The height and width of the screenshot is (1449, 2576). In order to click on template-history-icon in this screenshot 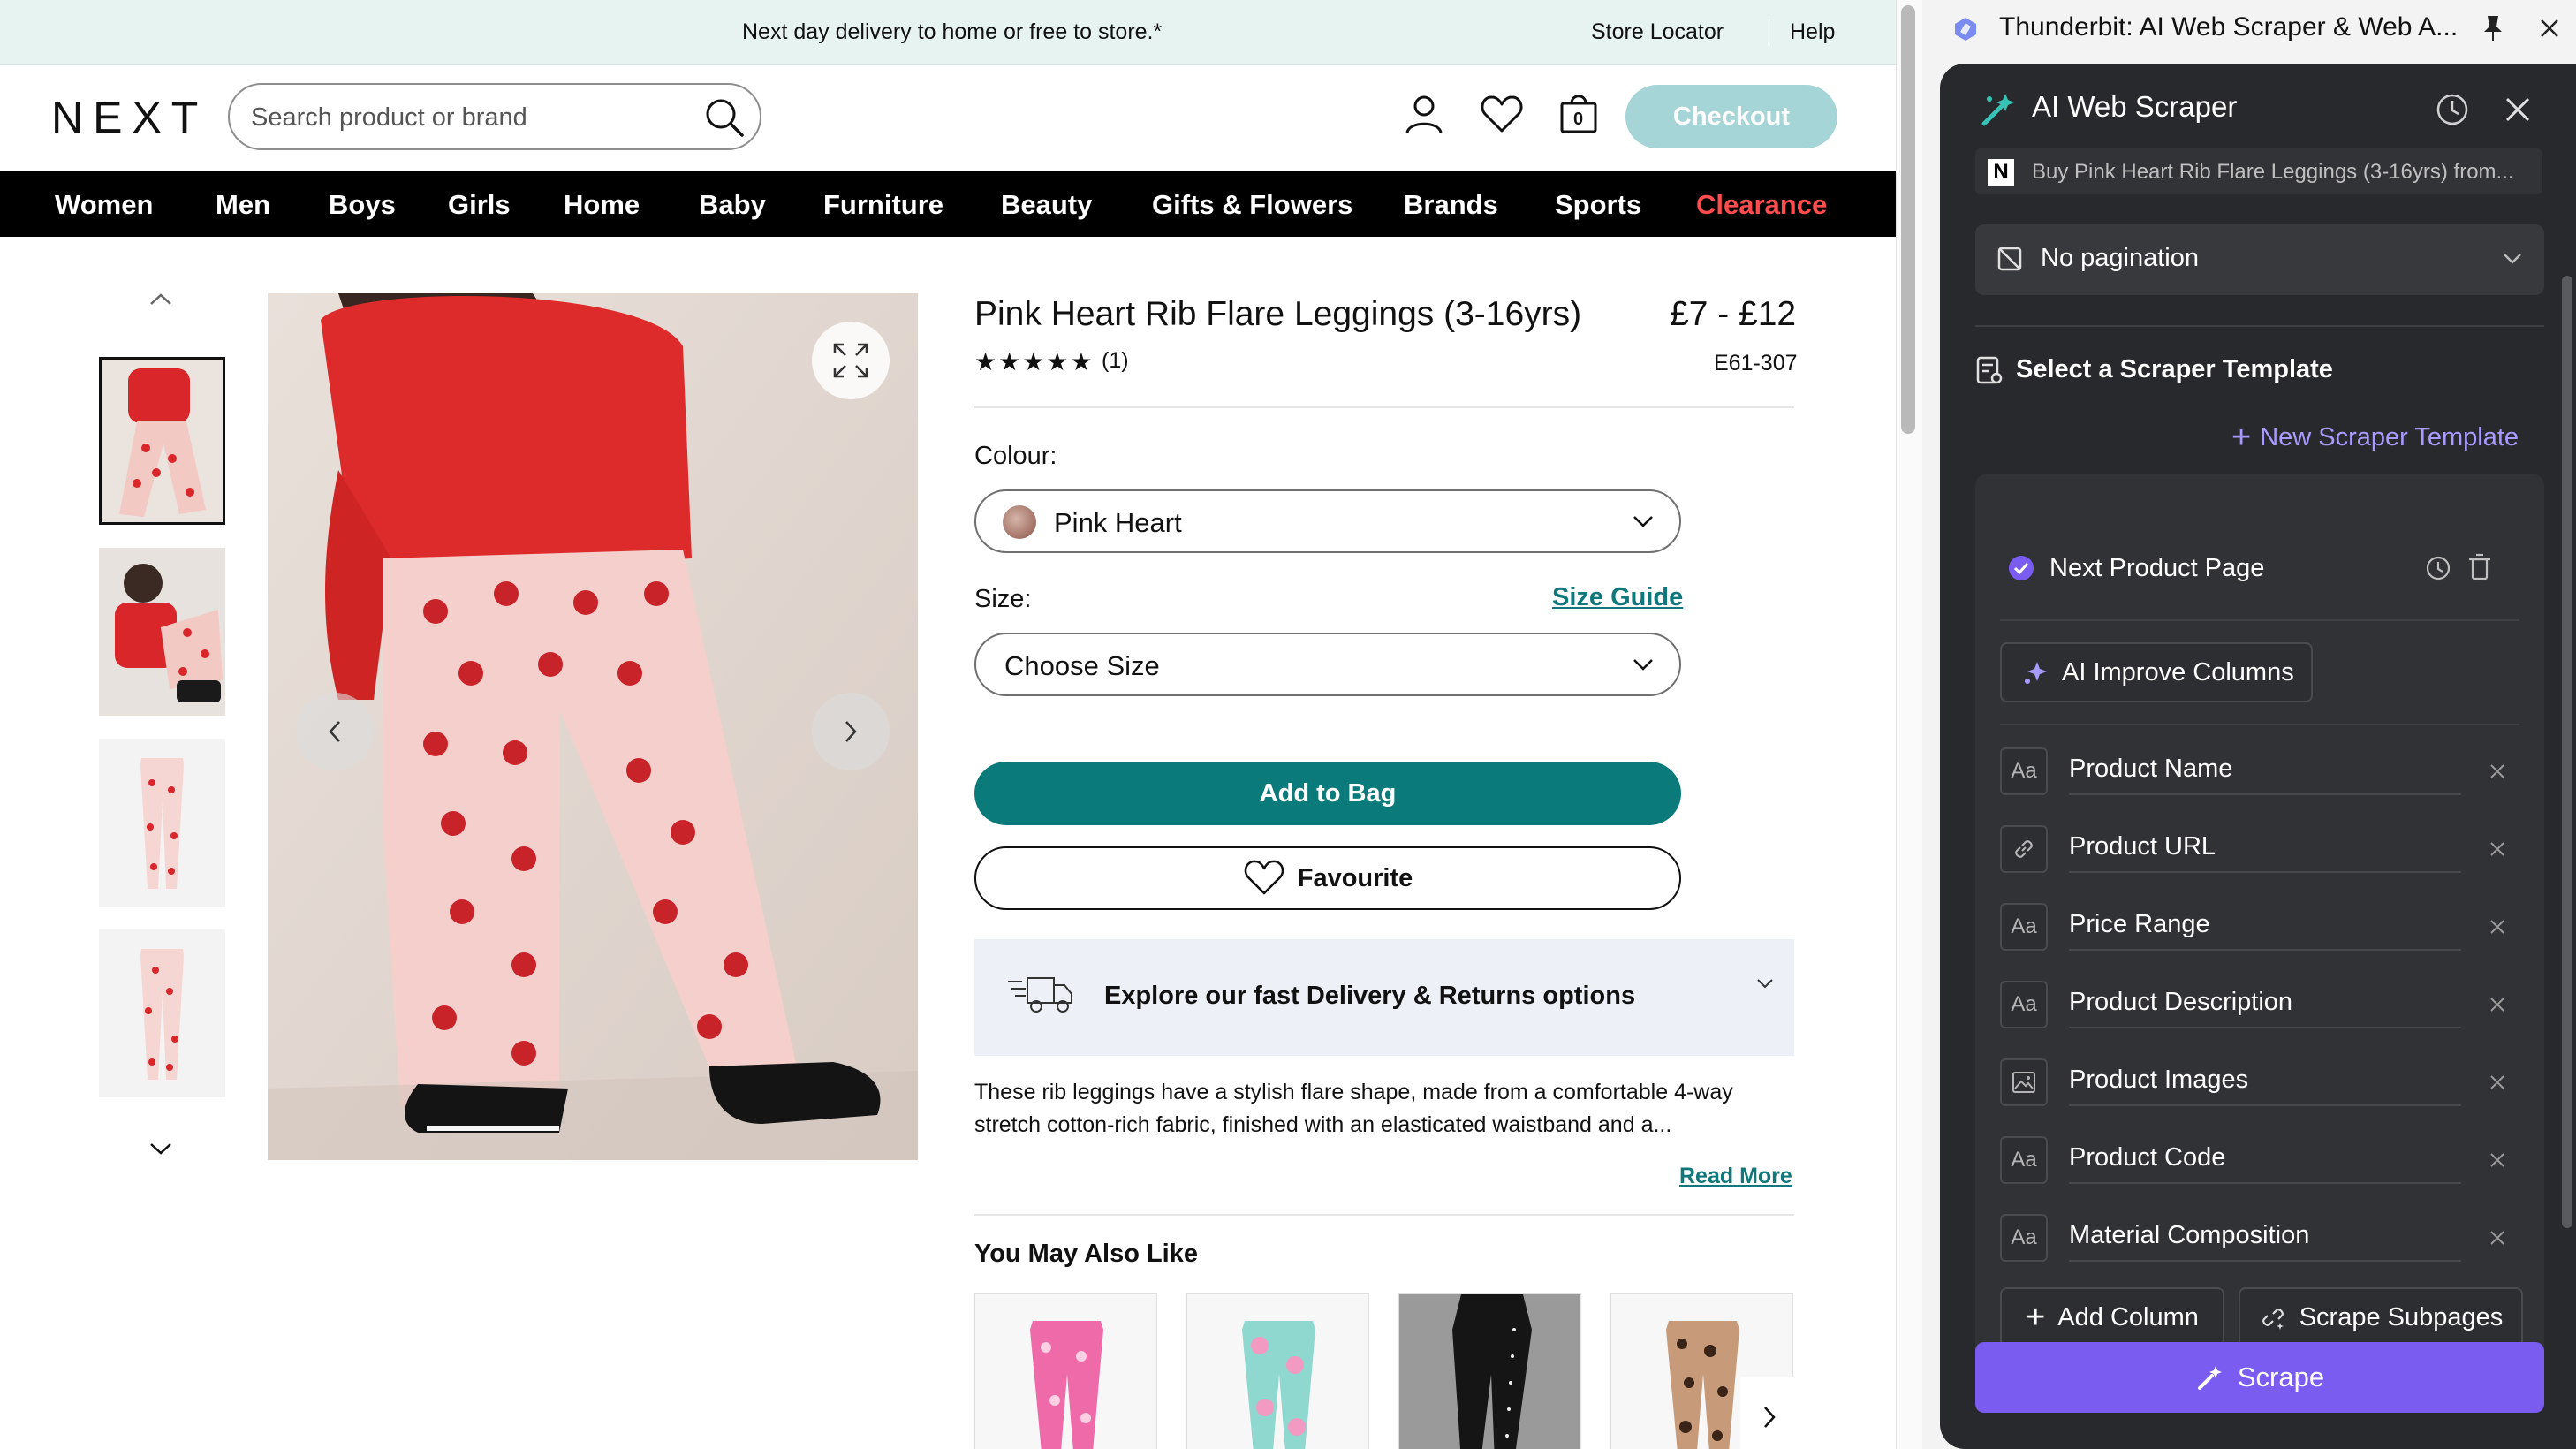, I will do `click(2438, 568)`.